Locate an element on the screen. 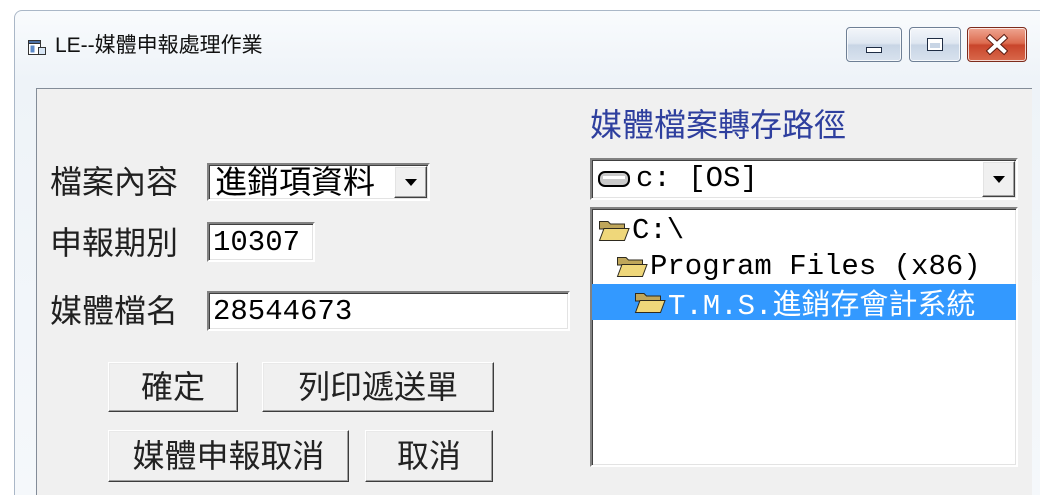  cancel-button: 取消 is located at coordinates (429, 456).